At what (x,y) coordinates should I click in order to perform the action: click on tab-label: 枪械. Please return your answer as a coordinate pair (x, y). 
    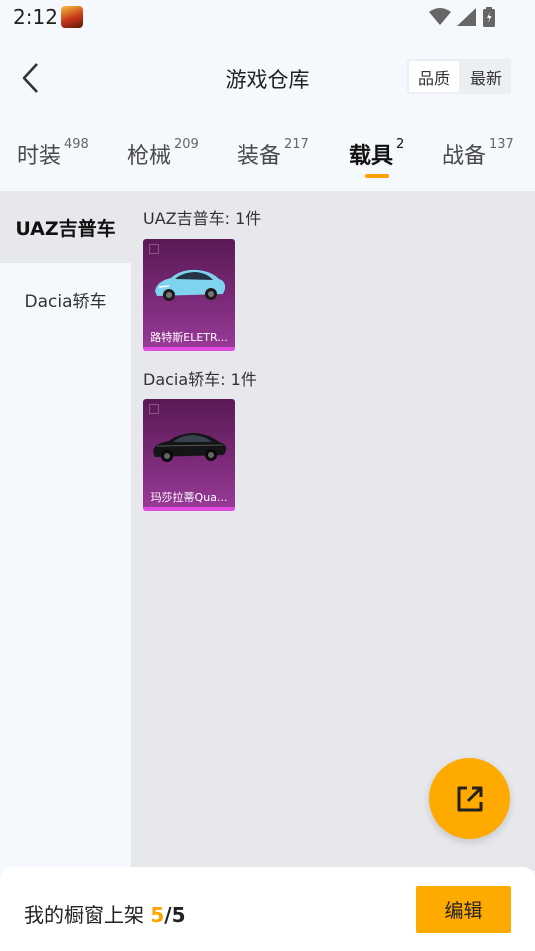
    Looking at the image, I should click on (149, 156).